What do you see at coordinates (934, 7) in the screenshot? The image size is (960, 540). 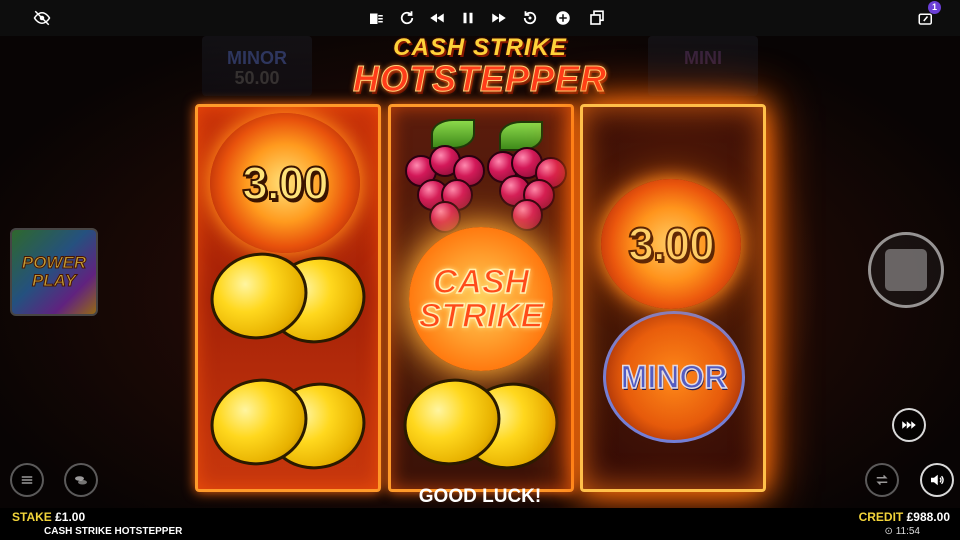 I see `notification-badge: 1` at bounding box center [934, 7].